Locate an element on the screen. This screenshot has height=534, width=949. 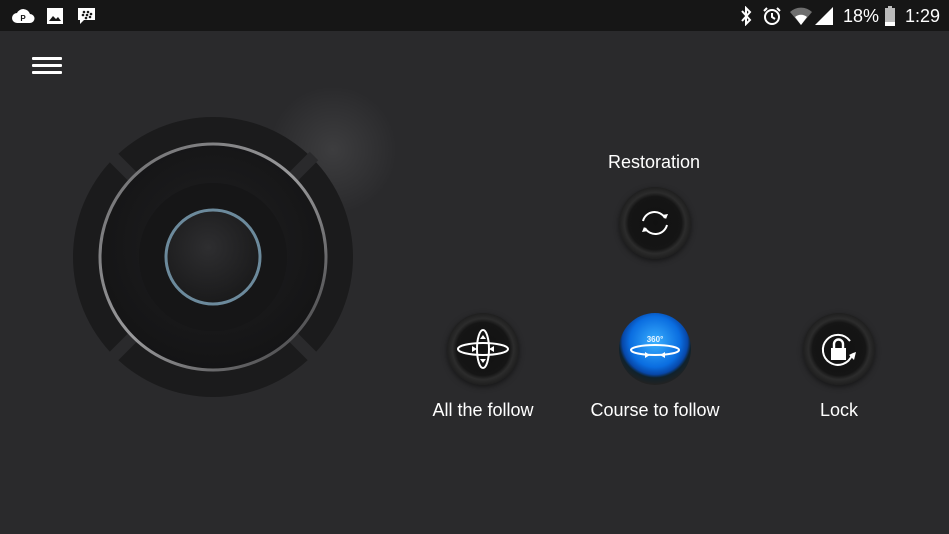
all-follow-button is located at coordinates (483, 349).